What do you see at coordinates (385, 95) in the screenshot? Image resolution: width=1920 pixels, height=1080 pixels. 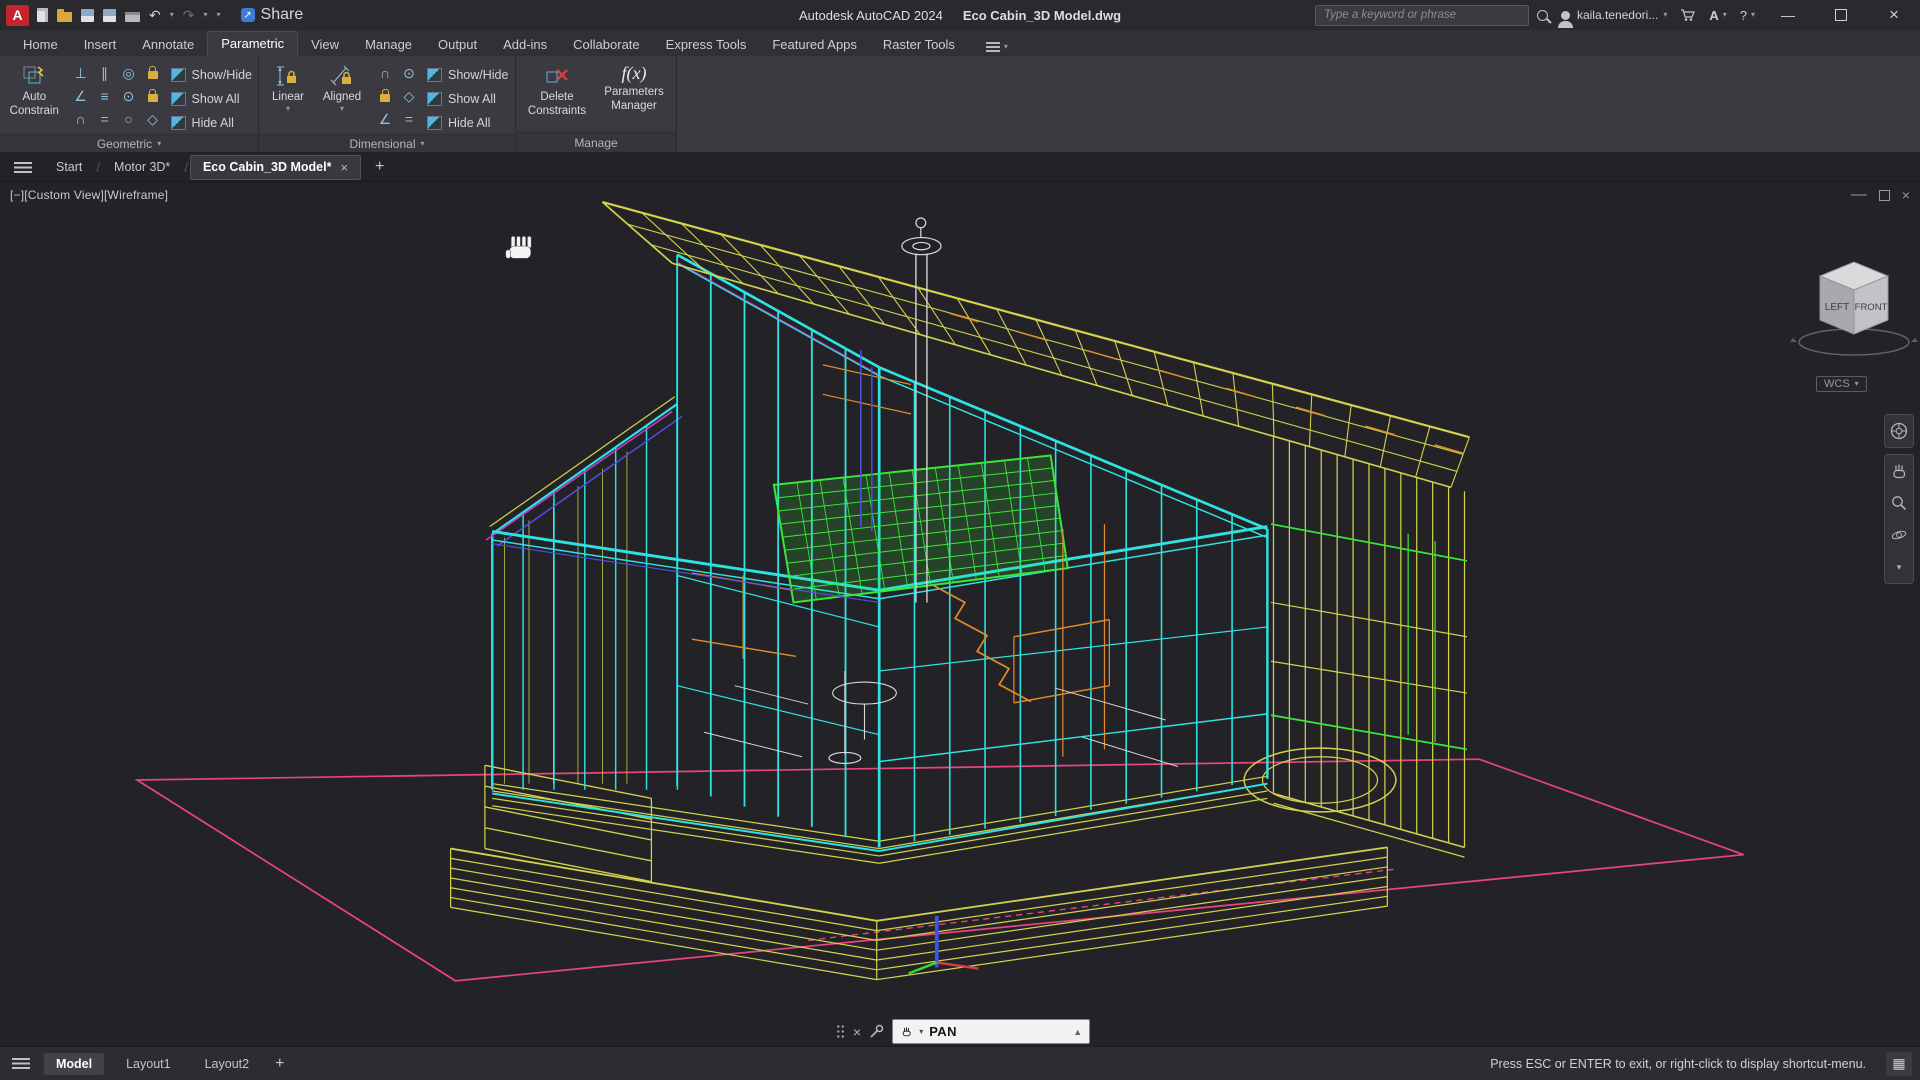 I see `dim-lock-constraint-icon` at bounding box center [385, 95].